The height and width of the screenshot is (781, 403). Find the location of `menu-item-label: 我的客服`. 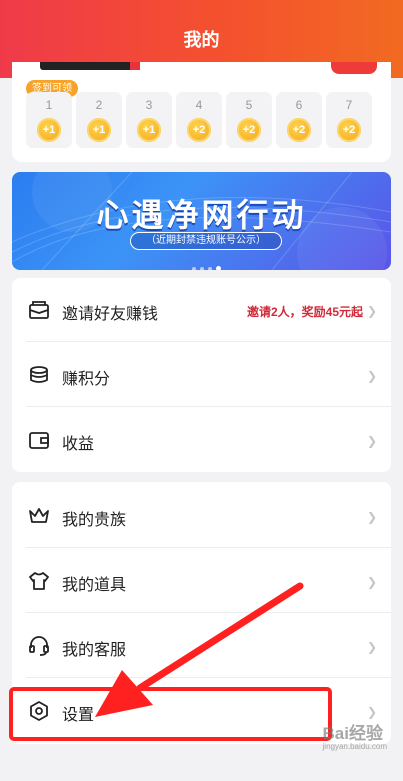

menu-item-label: 我的客服 is located at coordinates (94, 650).